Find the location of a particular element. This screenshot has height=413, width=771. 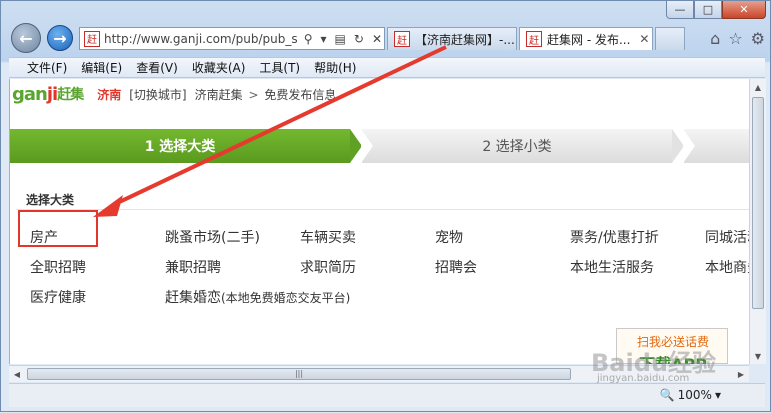

menu-edit: 编辑(E) is located at coordinates (101, 67).